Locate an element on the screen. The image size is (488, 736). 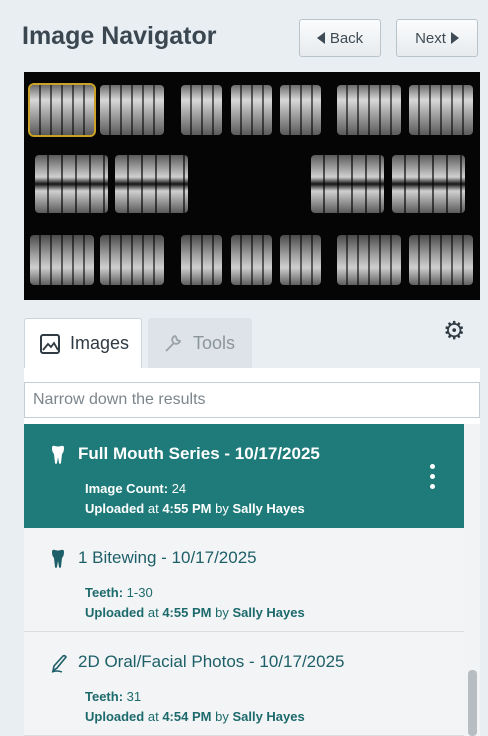
list-item-meta: Teeth: 1-30 is located at coordinates (119, 592).